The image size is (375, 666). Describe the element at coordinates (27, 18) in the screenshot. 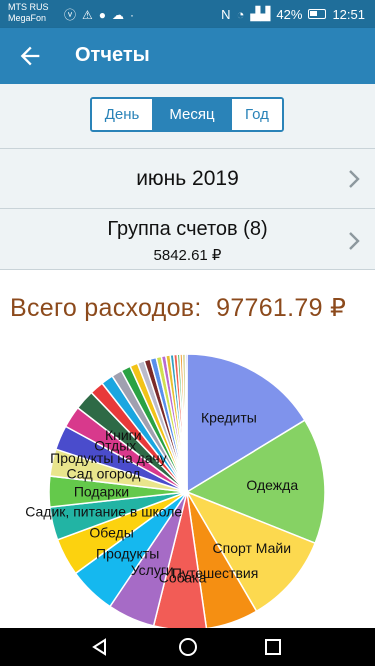

I see `carrier-line-2: MegaFon` at that location.